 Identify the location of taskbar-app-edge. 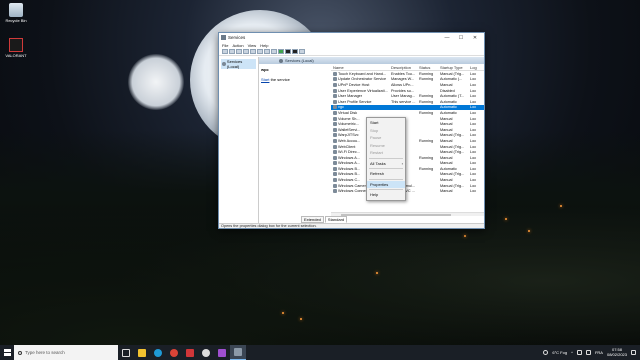
(158, 352).